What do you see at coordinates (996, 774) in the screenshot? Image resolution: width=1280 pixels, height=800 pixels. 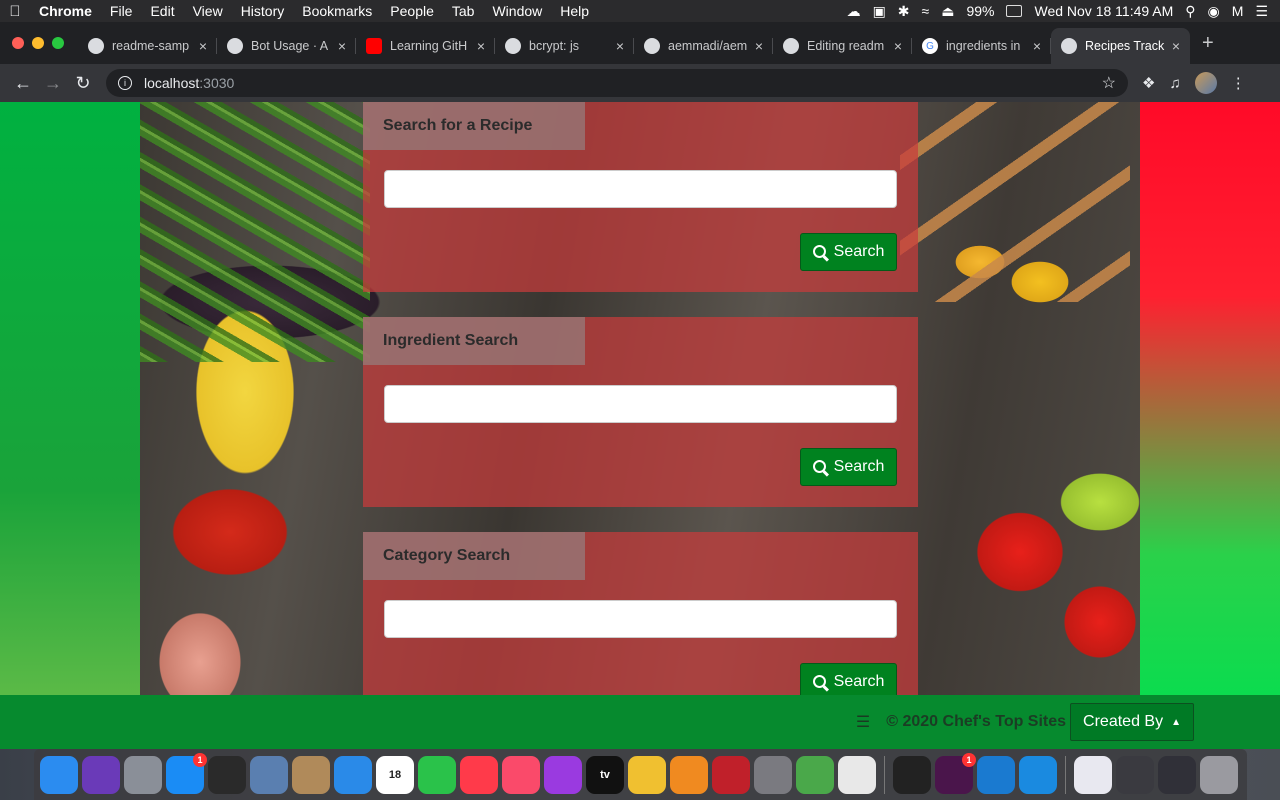 I see `dock-app-vs-code` at bounding box center [996, 774].